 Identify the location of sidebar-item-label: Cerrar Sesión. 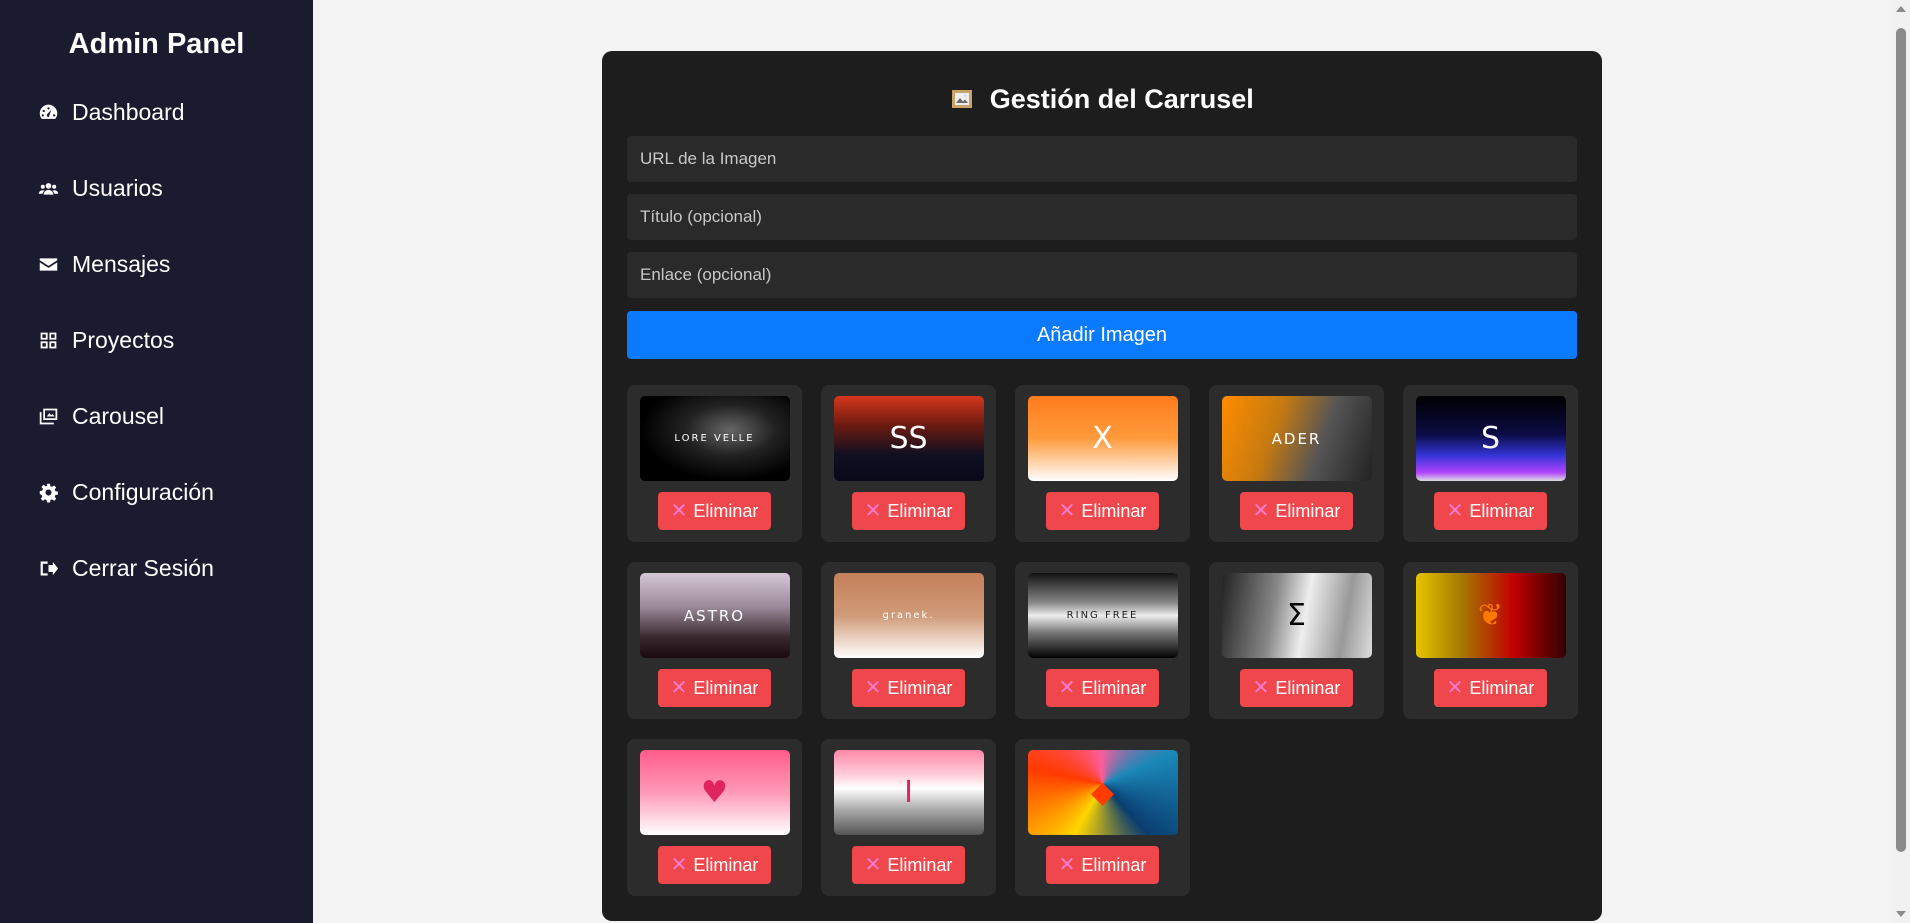
(143, 567).